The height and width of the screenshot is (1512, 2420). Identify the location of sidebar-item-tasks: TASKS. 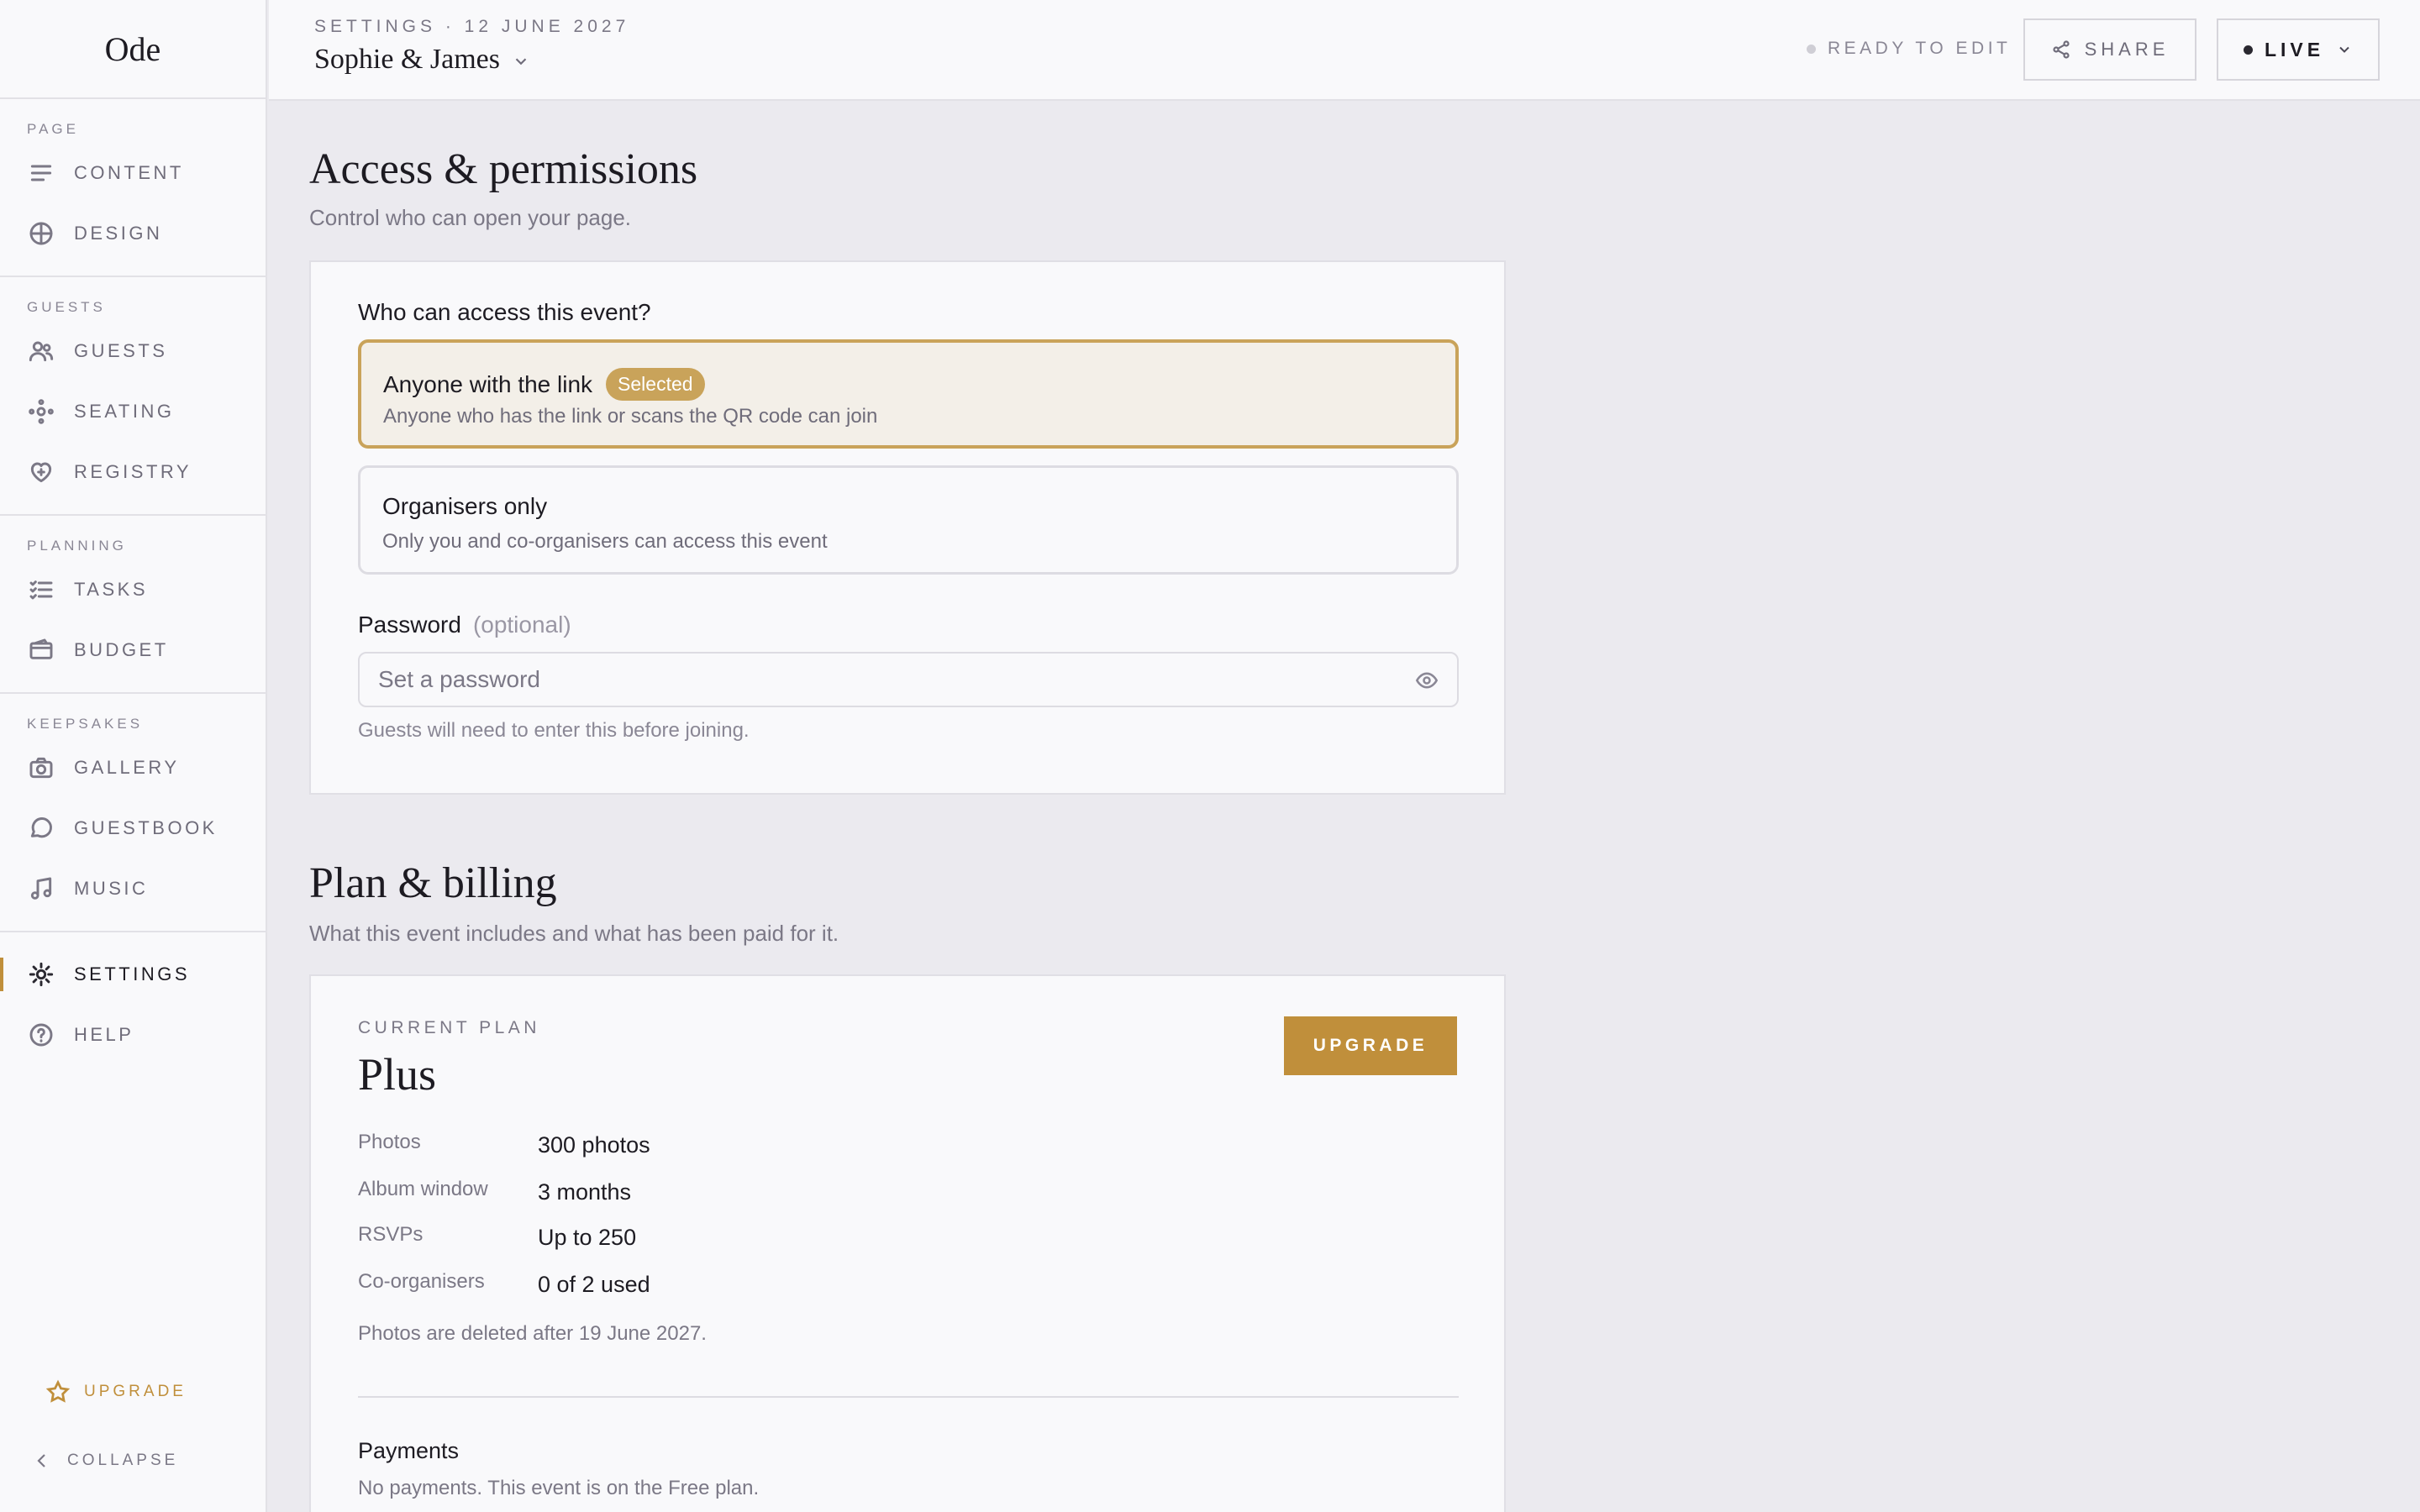
(133, 589).